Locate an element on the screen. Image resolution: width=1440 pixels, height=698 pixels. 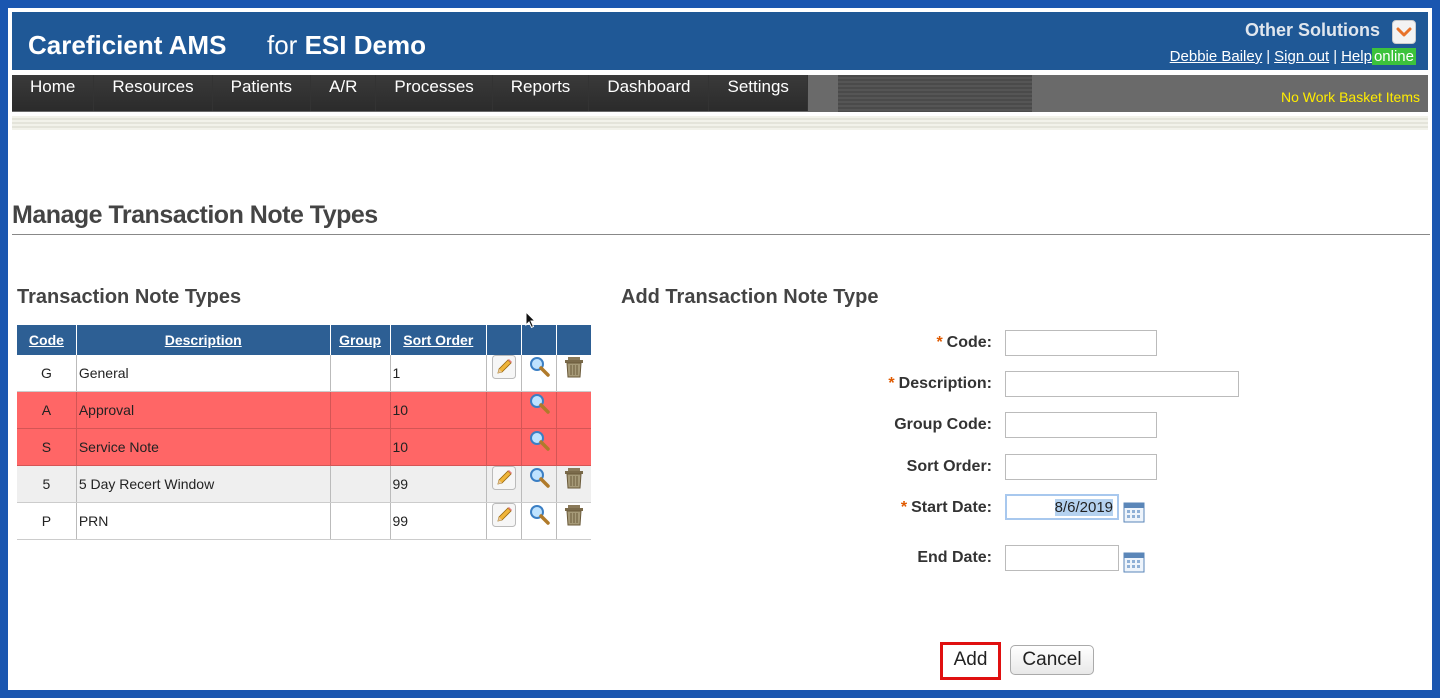
nav-filler is located at coordinates (935, 93).